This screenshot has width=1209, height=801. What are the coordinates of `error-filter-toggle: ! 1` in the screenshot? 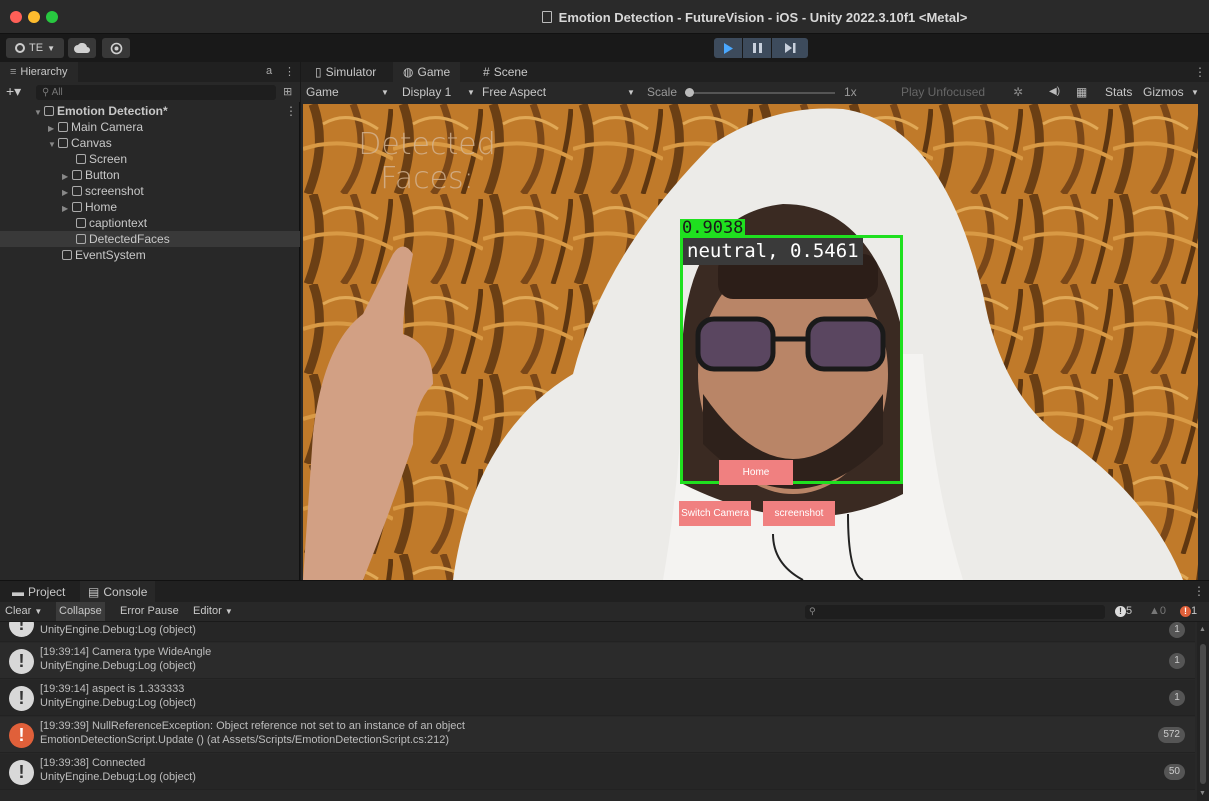 It's located at (1188, 611).